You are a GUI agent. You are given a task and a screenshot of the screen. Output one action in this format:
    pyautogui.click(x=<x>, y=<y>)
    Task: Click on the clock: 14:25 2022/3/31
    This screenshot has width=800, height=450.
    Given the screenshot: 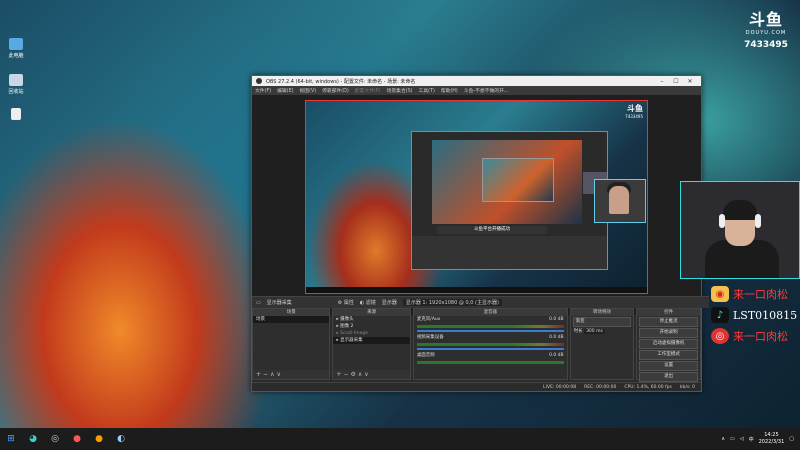 What is the action you would take?
    pyautogui.click(x=772, y=439)
    